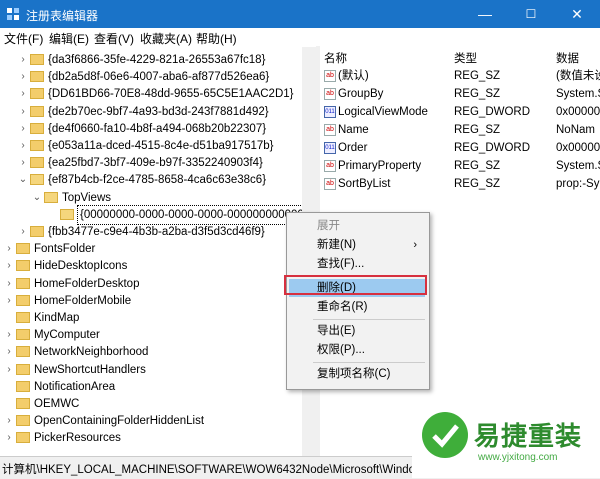 The image size is (600, 479). What do you see at coordinates (357, 374) in the screenshot?
I see `menu-item-copy-key-name: 复制项名称(C)` at bounding box center [357, 374].